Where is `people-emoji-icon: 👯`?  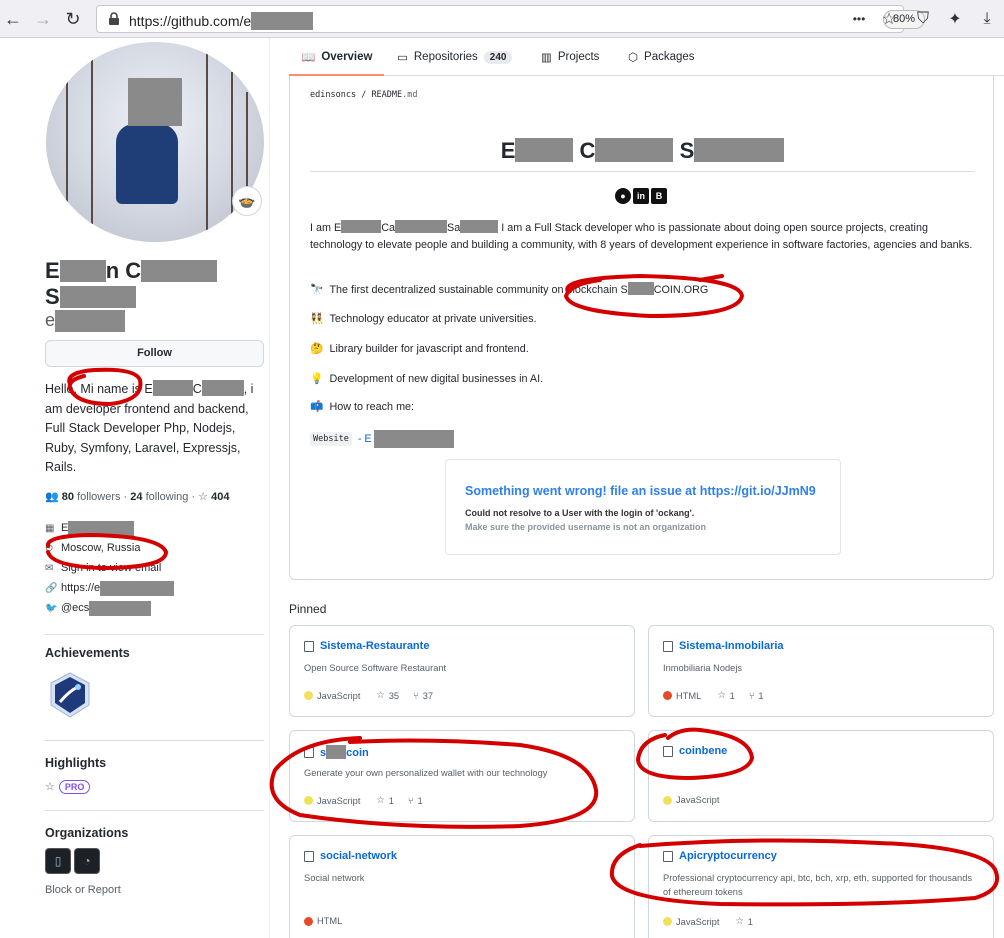 people-emoji-icon: 👯 is located at coordinates (317, 319).